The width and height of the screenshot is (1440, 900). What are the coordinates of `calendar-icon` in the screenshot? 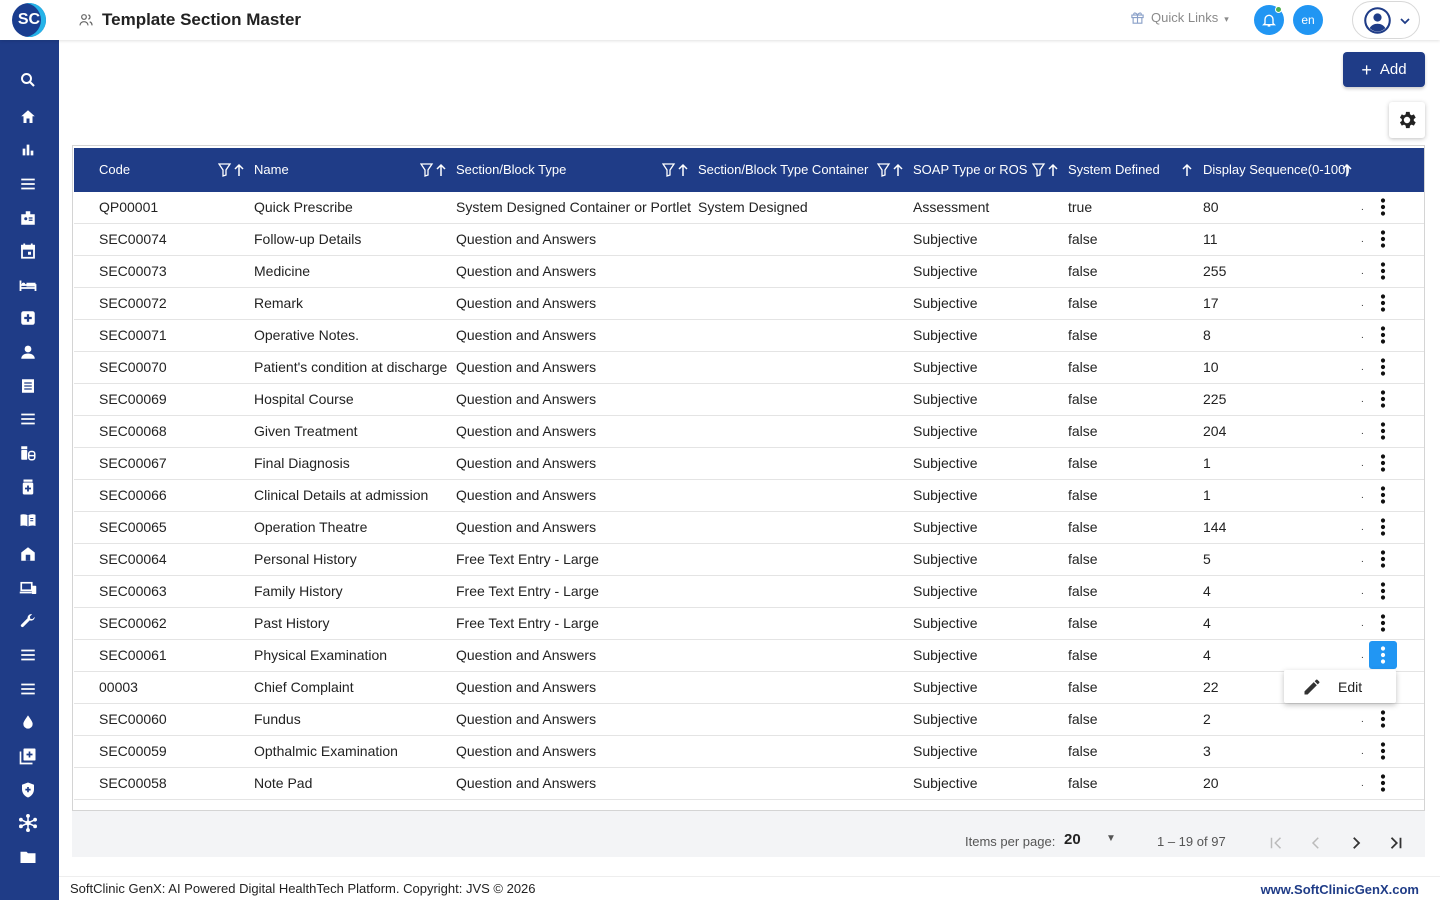 It's located at (28, 251).